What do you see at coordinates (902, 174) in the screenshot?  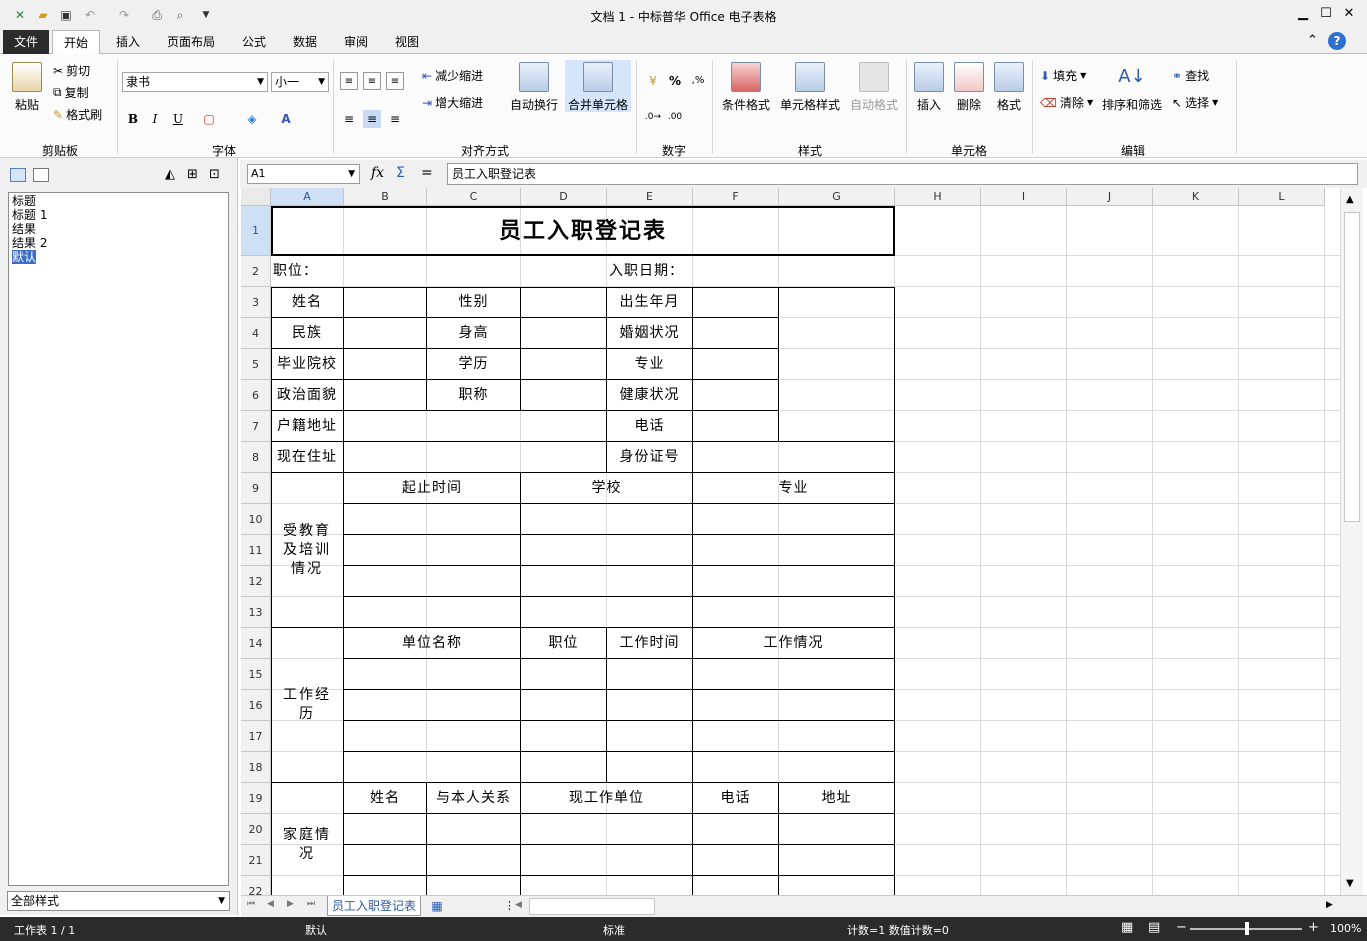 I see `formula-input: 员工入职登记表` at bounding box center [902, 174].